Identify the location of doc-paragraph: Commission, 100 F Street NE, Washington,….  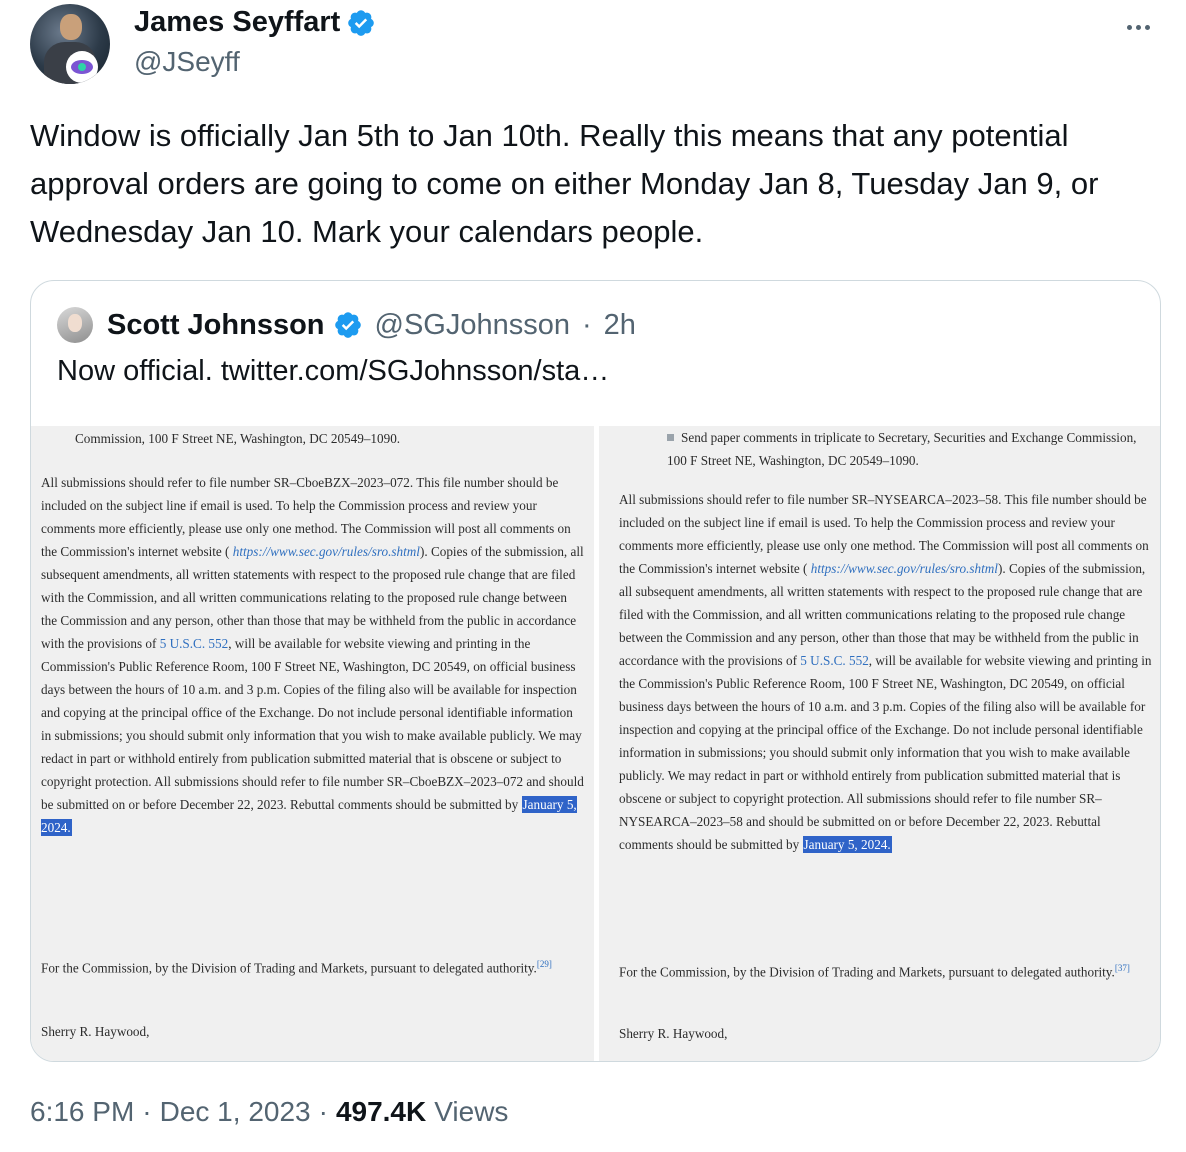
(238, 438).